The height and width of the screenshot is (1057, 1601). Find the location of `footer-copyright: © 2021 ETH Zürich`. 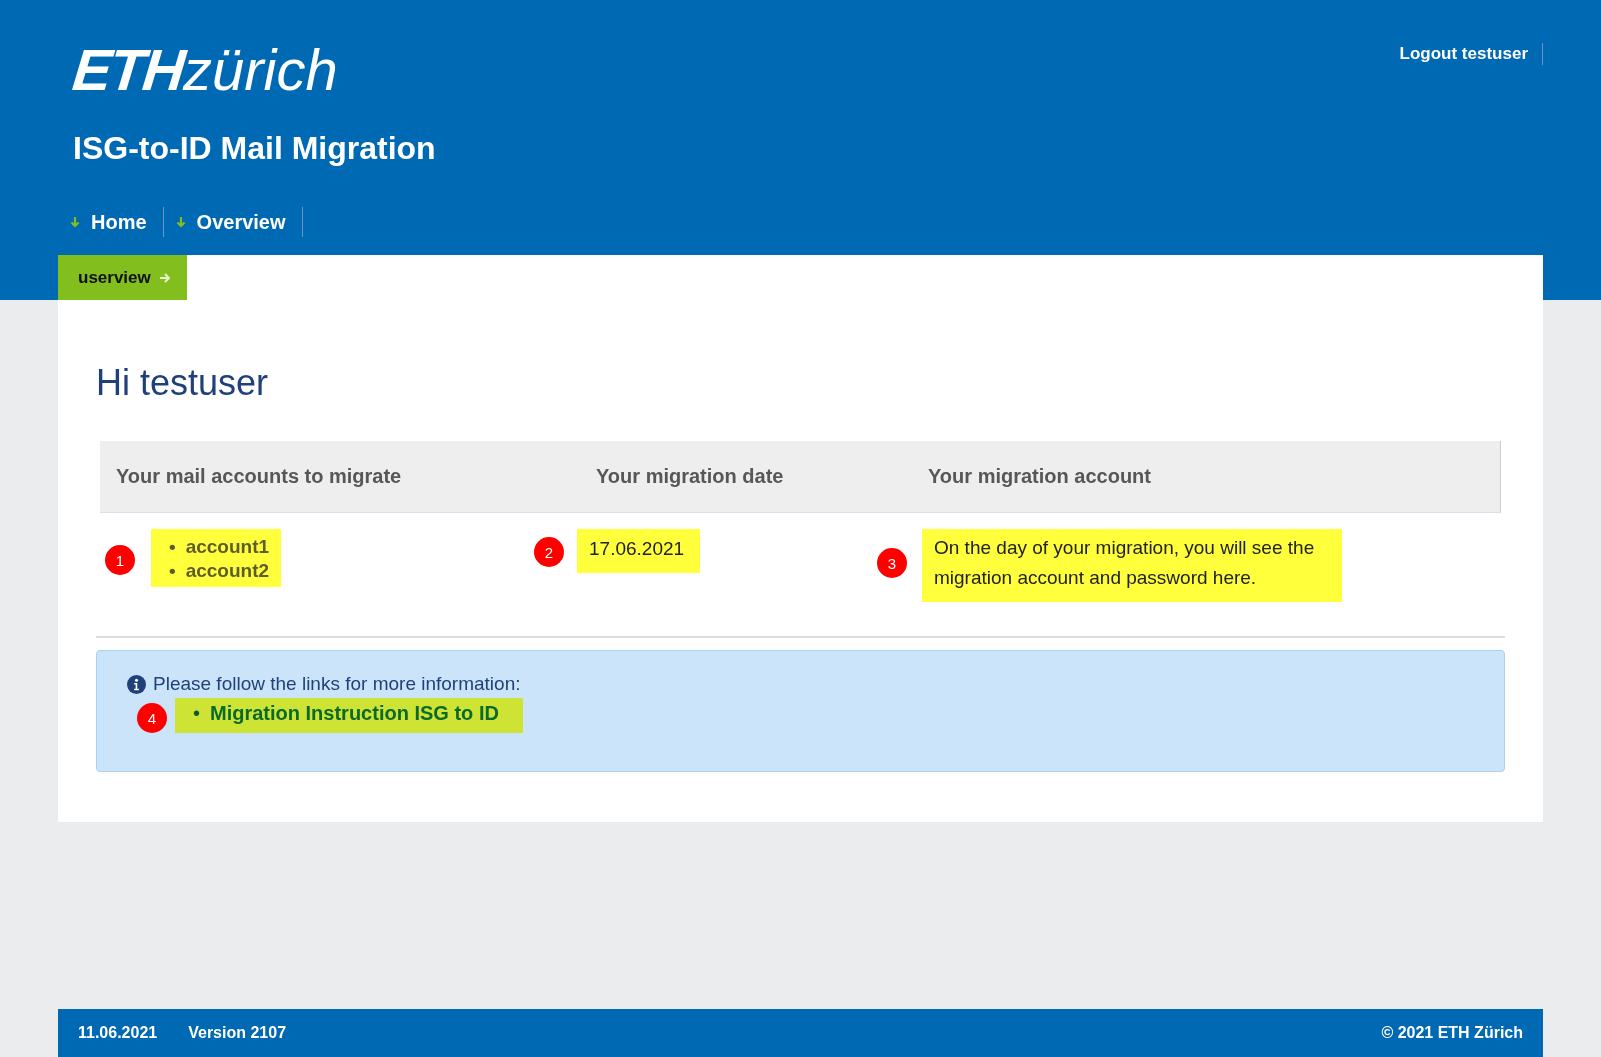

footer-copyright: © 2021 ETH Zürich is located at coordinates (1452, 1033).